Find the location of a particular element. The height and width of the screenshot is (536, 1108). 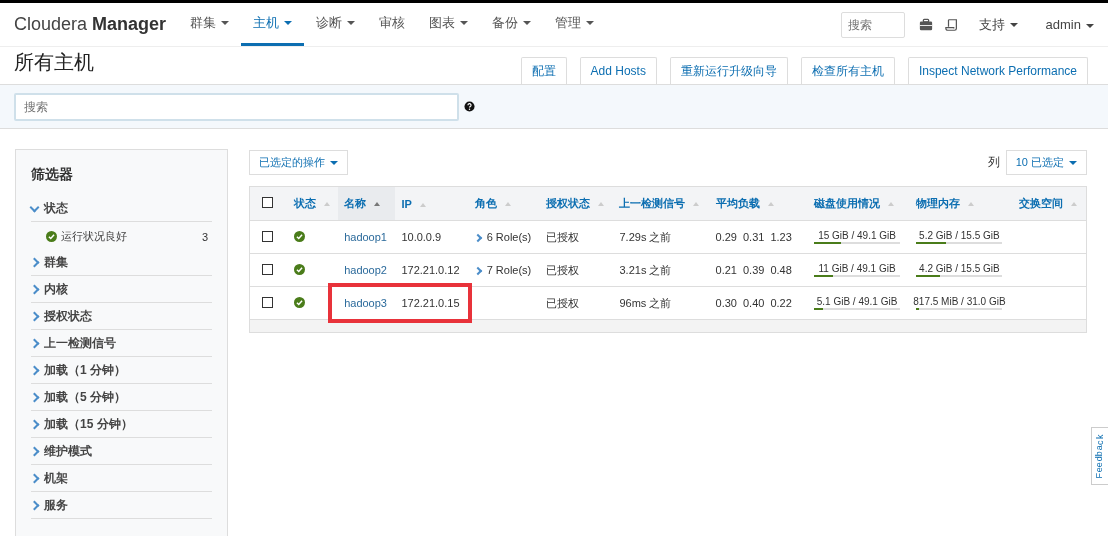

select-all-checkbox is located at coordinates (267, 202).